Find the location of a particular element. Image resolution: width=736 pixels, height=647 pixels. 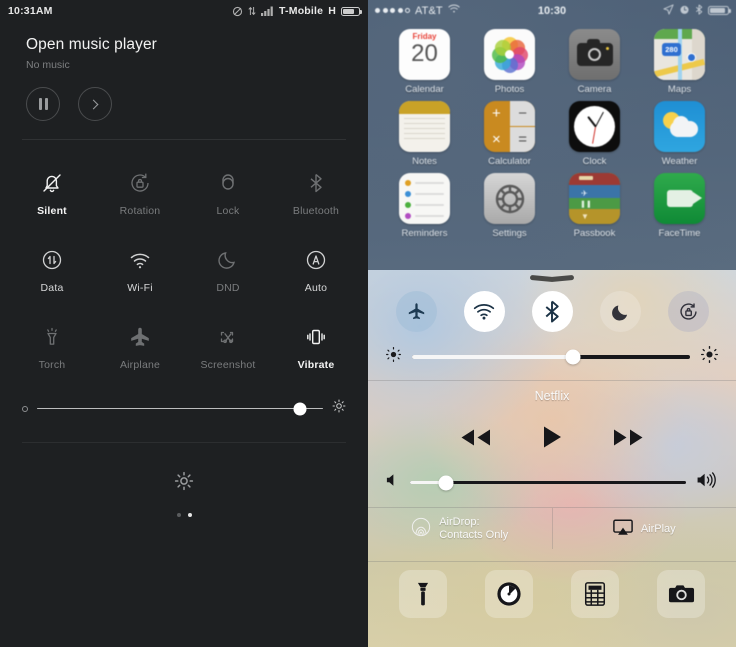

facetime-app-icon is located at coordinates (679, 198).